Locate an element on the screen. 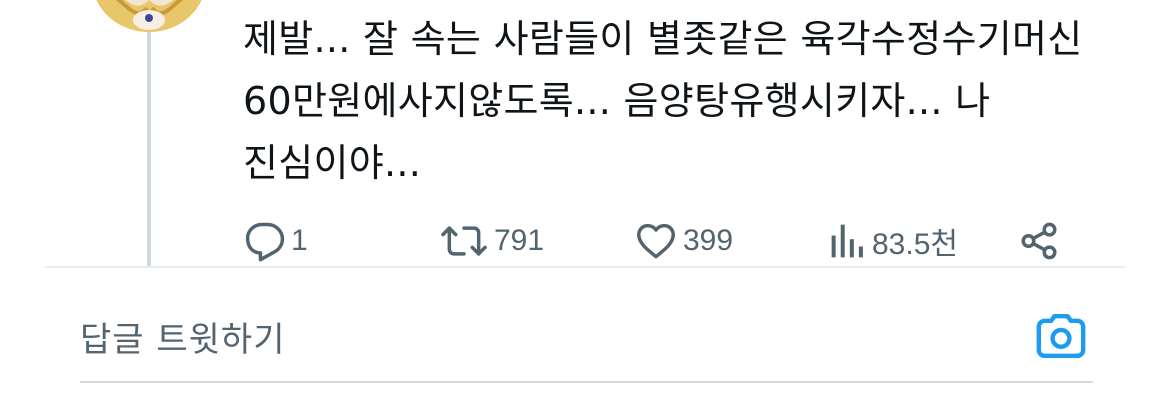  reply-button: 1 is located at coordinates (275, 241).